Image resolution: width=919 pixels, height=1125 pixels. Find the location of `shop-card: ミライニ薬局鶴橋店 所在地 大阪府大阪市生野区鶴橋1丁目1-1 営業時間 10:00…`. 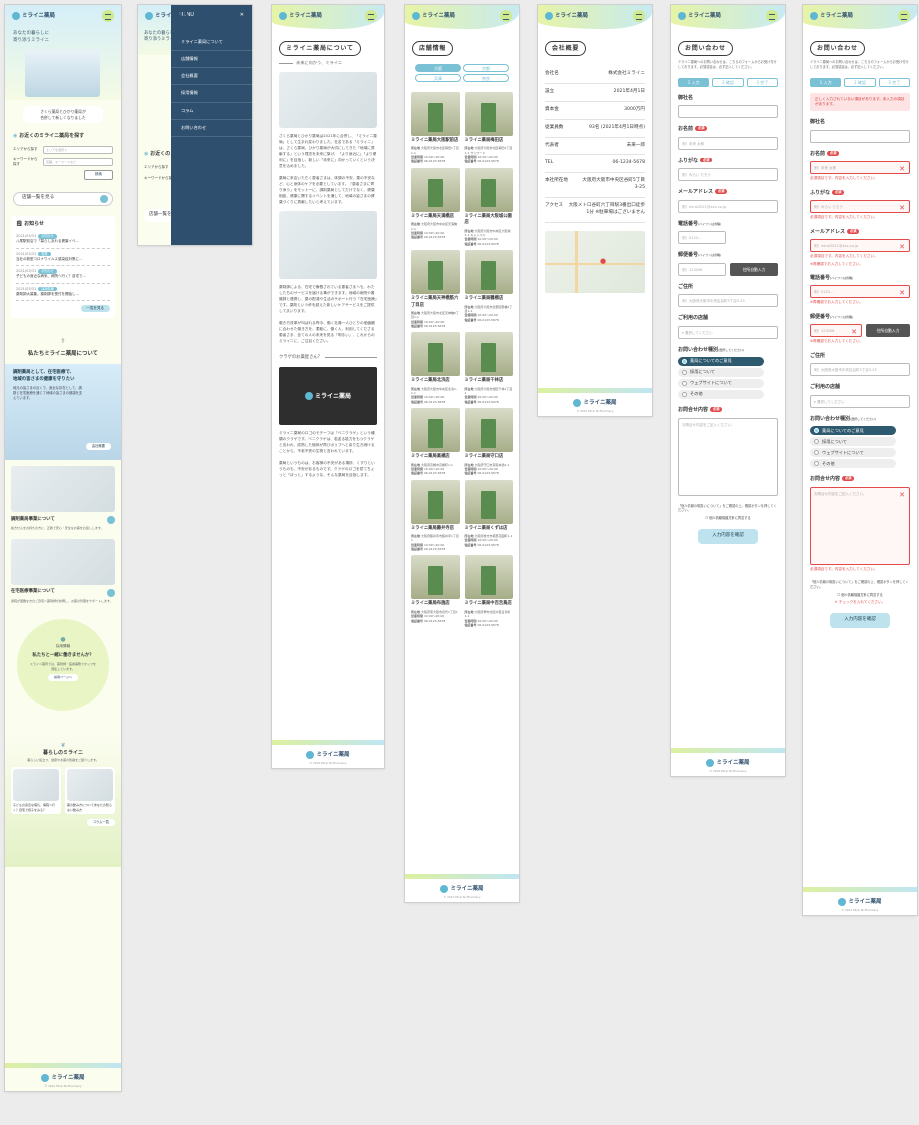

shop-card: ミライニ薬局鶴橋店 所在地 大阪府大阪市生野区鶴橋1丁目1-1 営業時間 10:00… is located at coordinates (488, 289).